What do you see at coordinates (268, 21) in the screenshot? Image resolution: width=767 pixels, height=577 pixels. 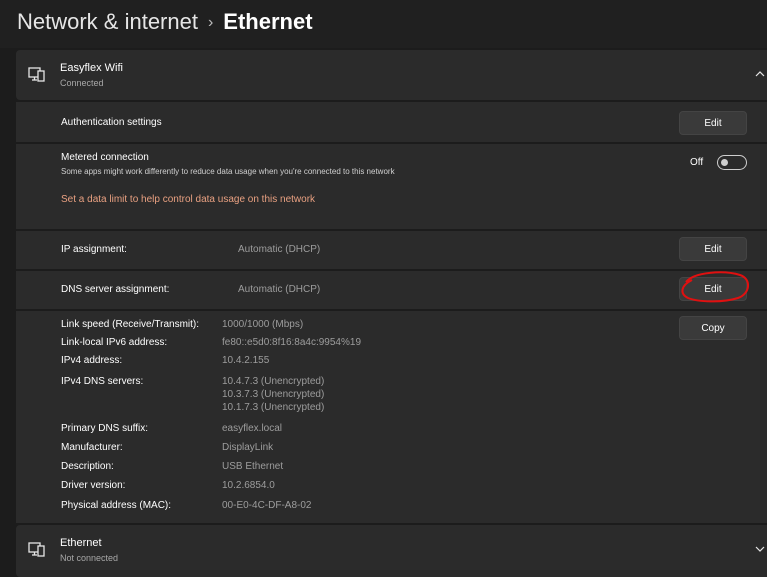 I see `page-title: Ethernet` at bounding box center [268, 21].